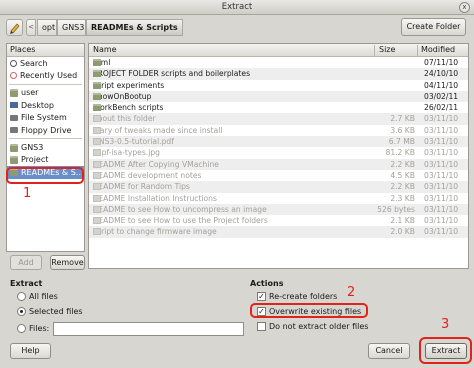 Image resolution: width=474 pixels, height=368 pixels. Describe the element at coordinates (105, 49) in the screenshot. I see `column-name: Name` at that location.